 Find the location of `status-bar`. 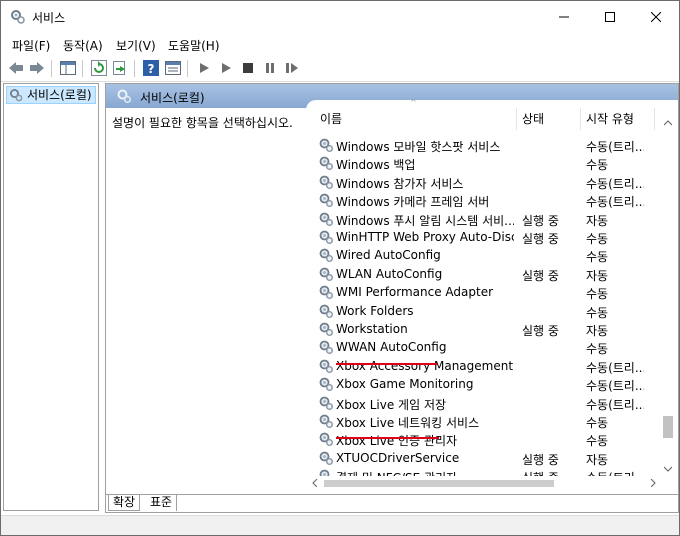

status-bar is located at coordinates (340, 525).